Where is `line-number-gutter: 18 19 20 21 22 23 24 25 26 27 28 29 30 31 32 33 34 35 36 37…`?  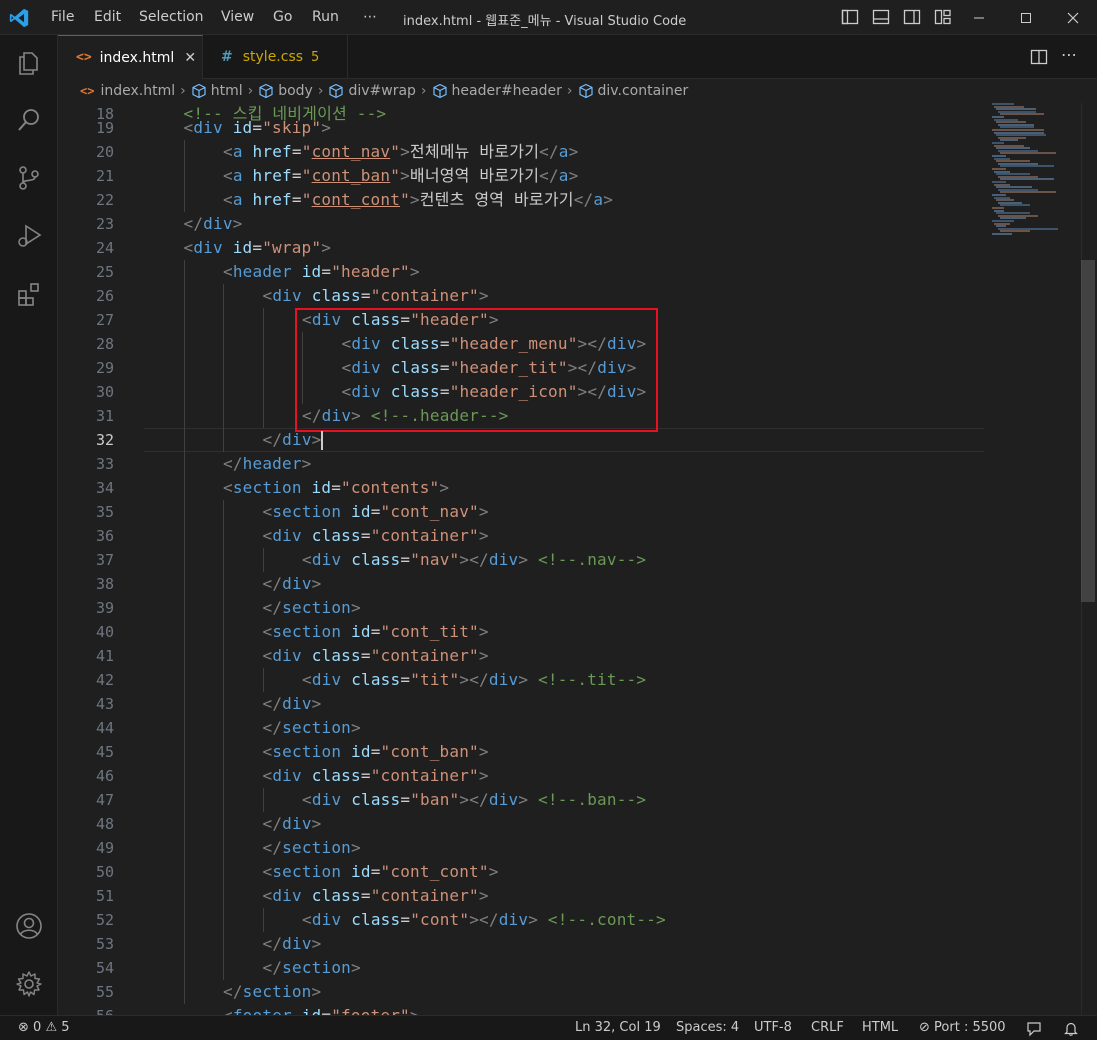
line-number-gutter: 18 19 20 21 22 23 24 25 26 27 28 29 30 31 32 33 34 35 36 37… is located at coordinates (86, 559).